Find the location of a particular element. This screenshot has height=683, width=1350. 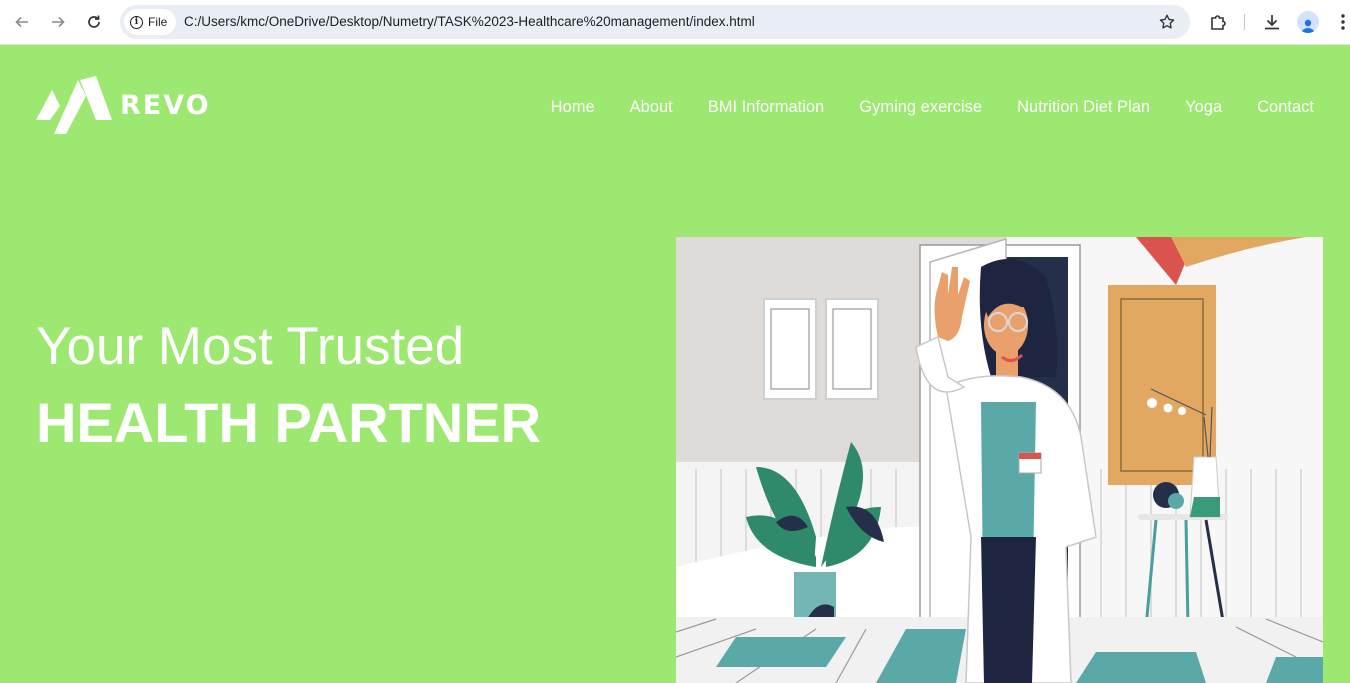

hero-subtitle: HEALTH PARTNER is located at coordinates (289, 422).